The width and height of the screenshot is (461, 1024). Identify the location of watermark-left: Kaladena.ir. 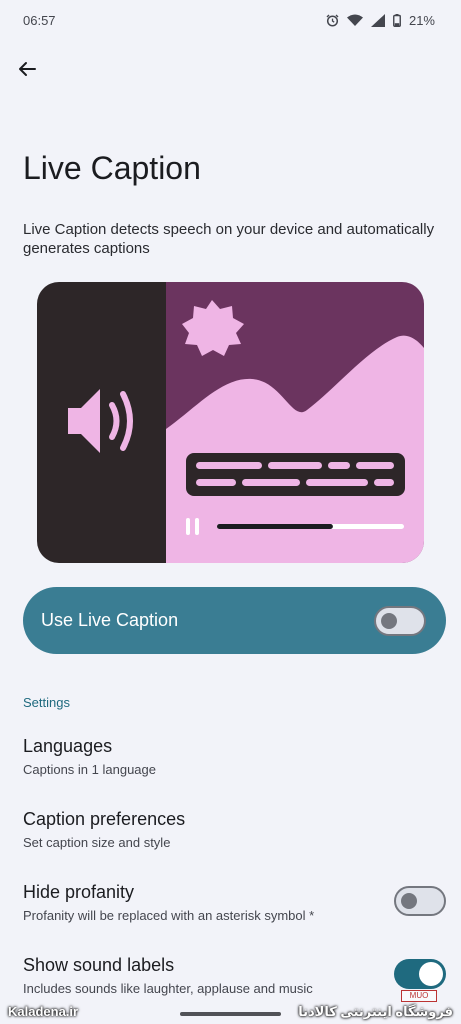
(43, 1011).